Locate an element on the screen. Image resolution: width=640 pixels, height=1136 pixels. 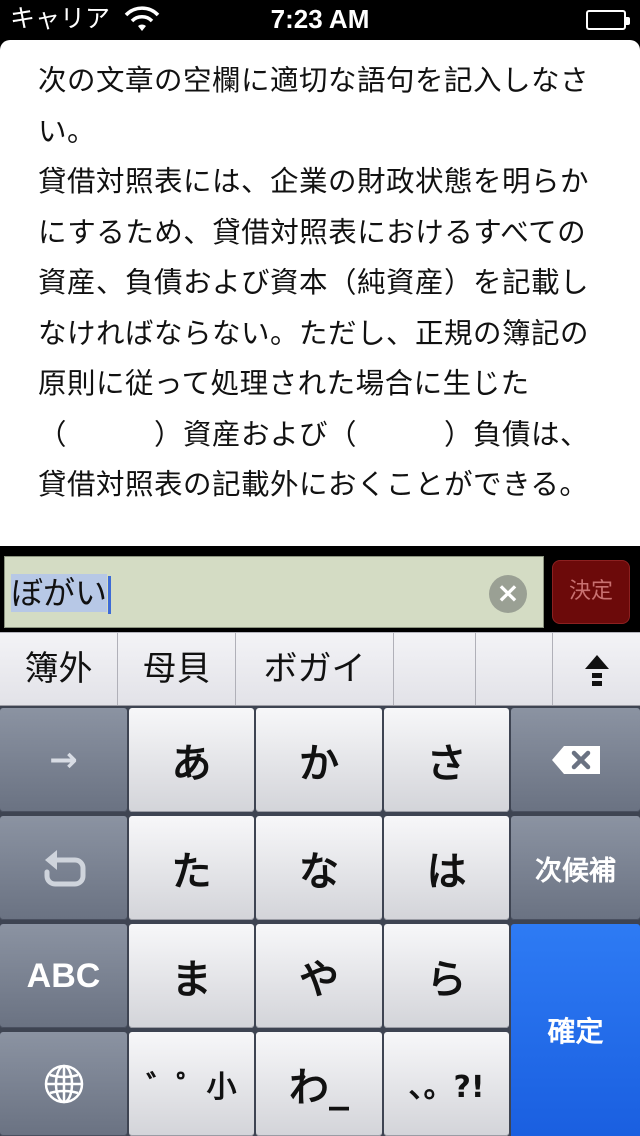
globe-icon is located at coordinates (63, 1084).